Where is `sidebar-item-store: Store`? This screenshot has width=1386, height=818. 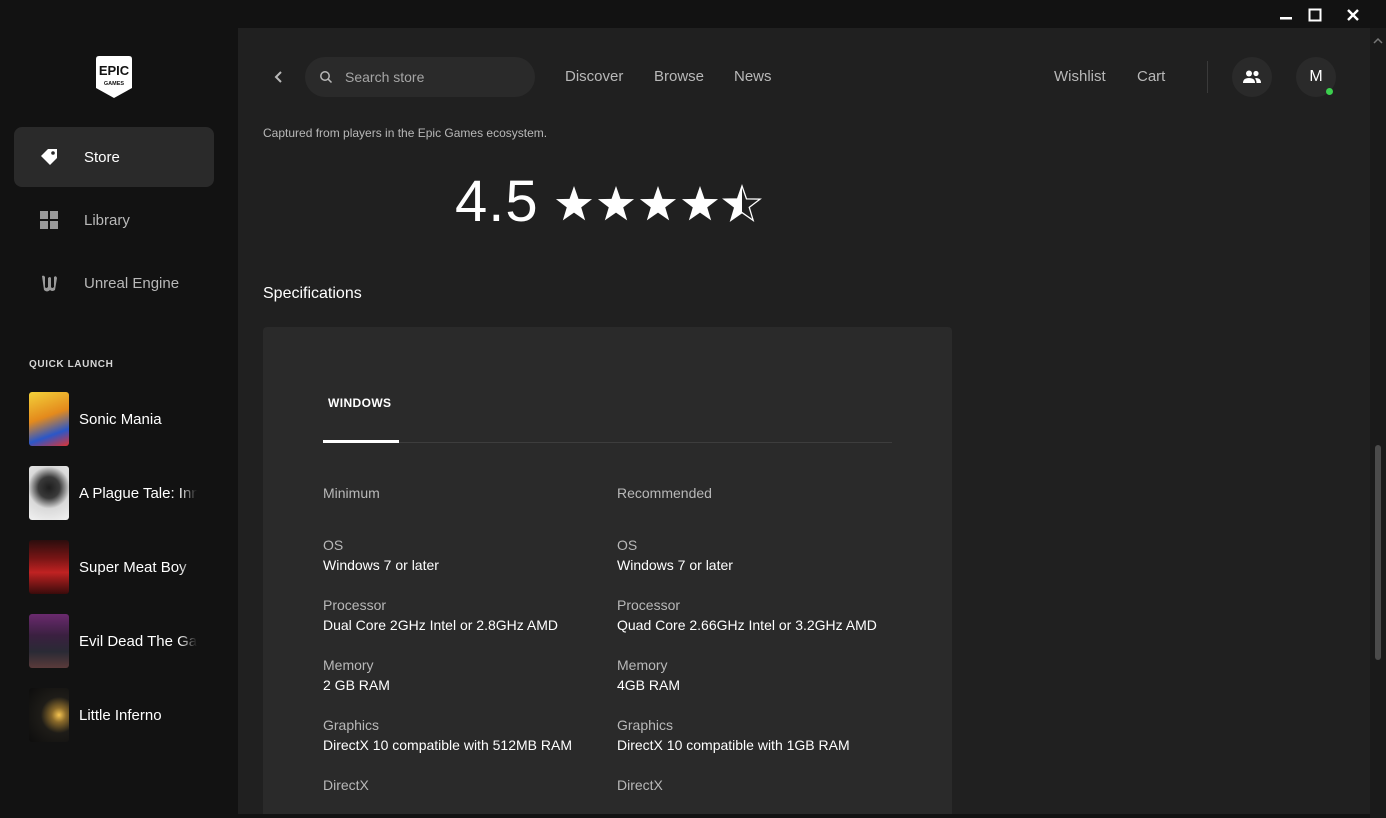
sidebar-item-store: Store is located at coordinates (114, 157).